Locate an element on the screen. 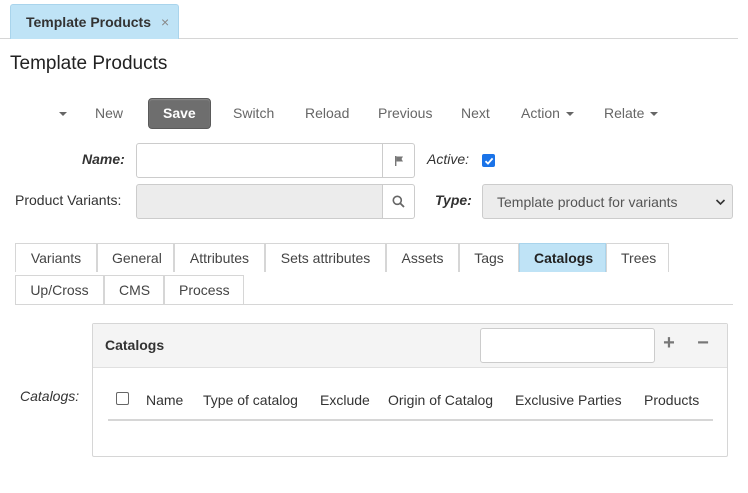  type-label: Type: is located at coordinates (453, 200).